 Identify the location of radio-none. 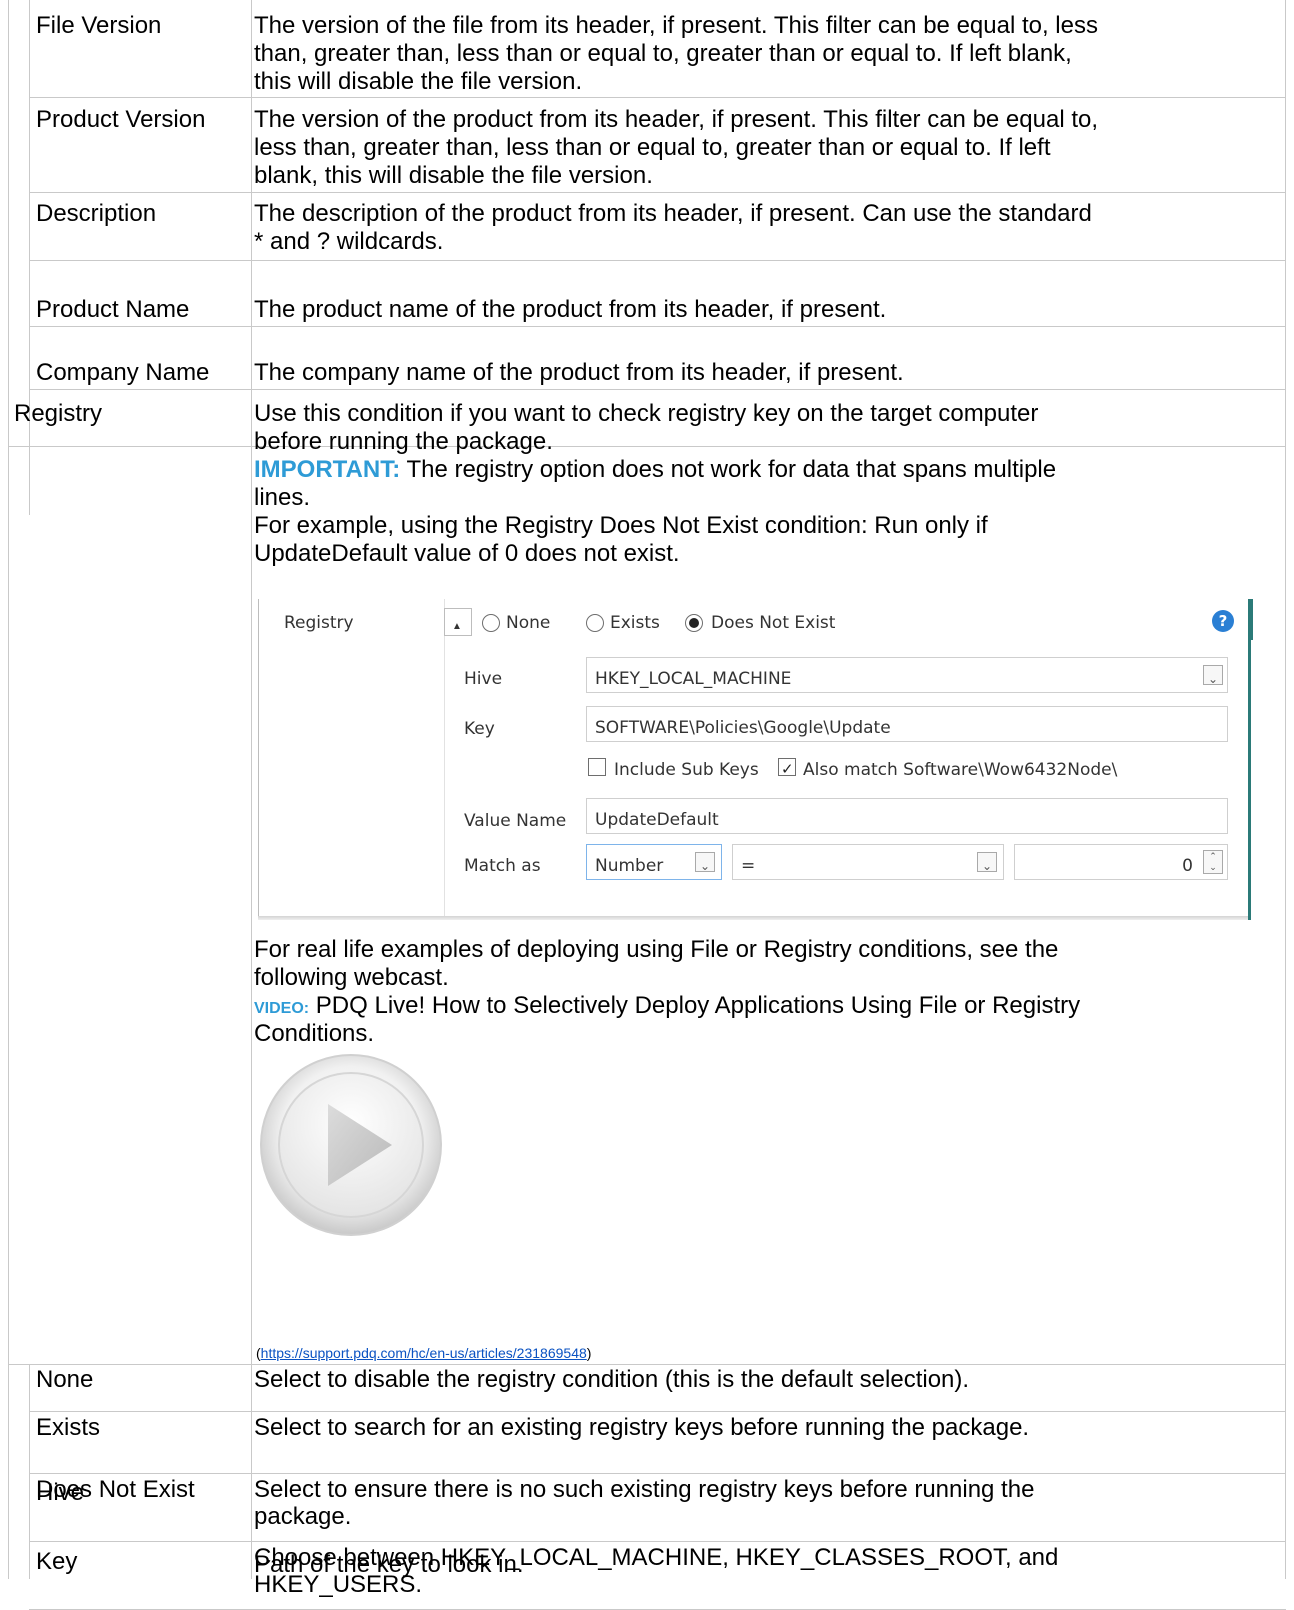
(491, 623).